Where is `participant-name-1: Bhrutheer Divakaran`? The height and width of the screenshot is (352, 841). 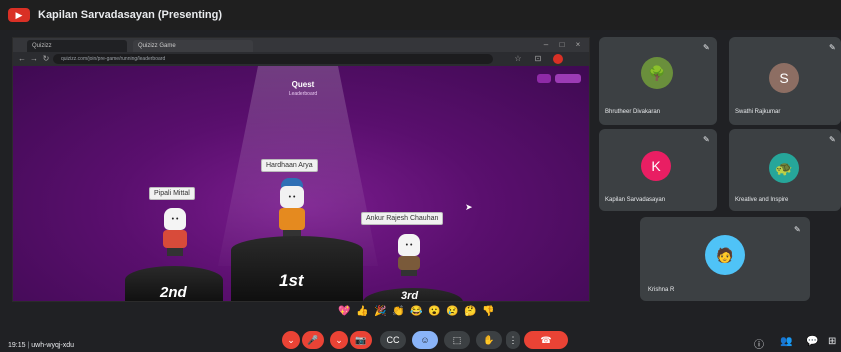
participant-name-1: Bhrutheer Divakaran is located at coordinates (633, 112).